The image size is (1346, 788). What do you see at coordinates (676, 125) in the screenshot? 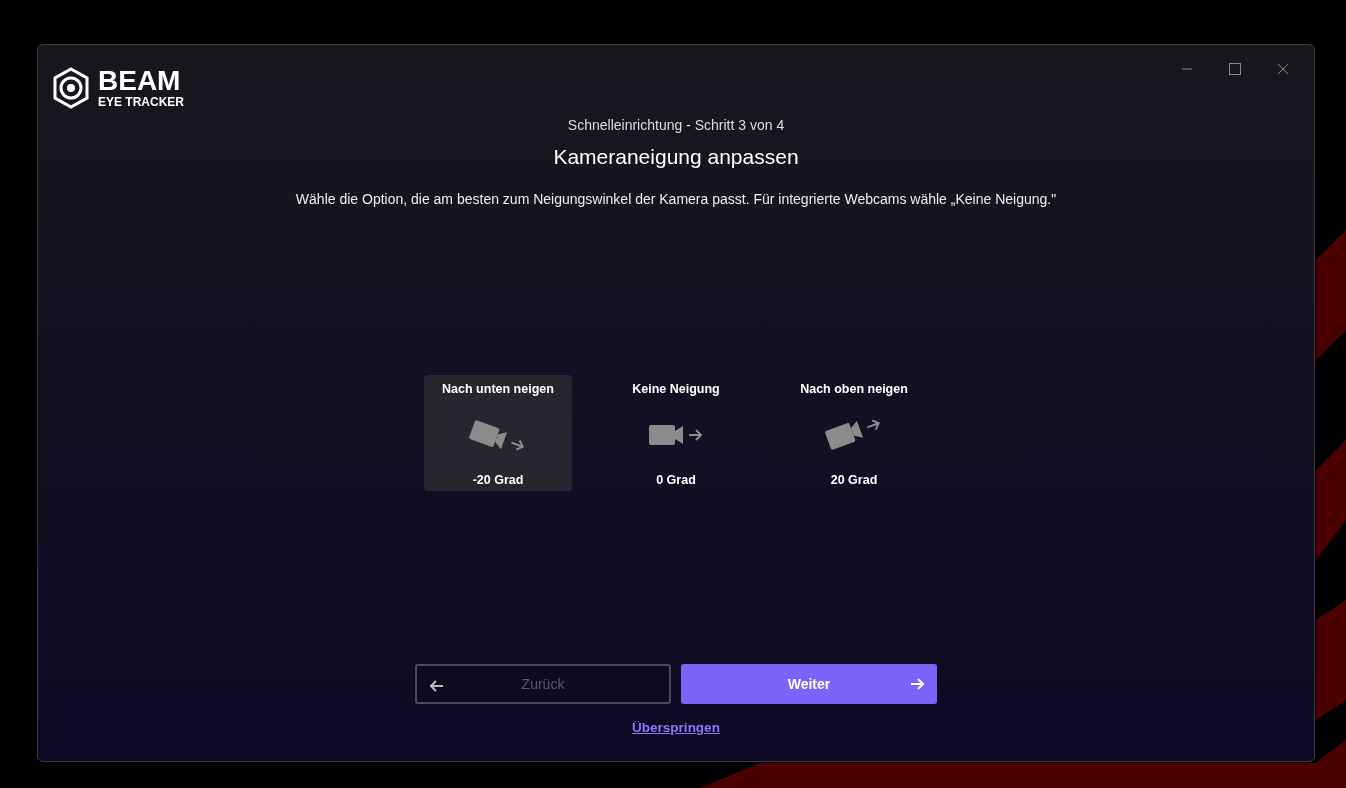
I see `step-indicator: Schnelleinrichtung - Schritt 3 von 4` at bounding box center [676, 125].